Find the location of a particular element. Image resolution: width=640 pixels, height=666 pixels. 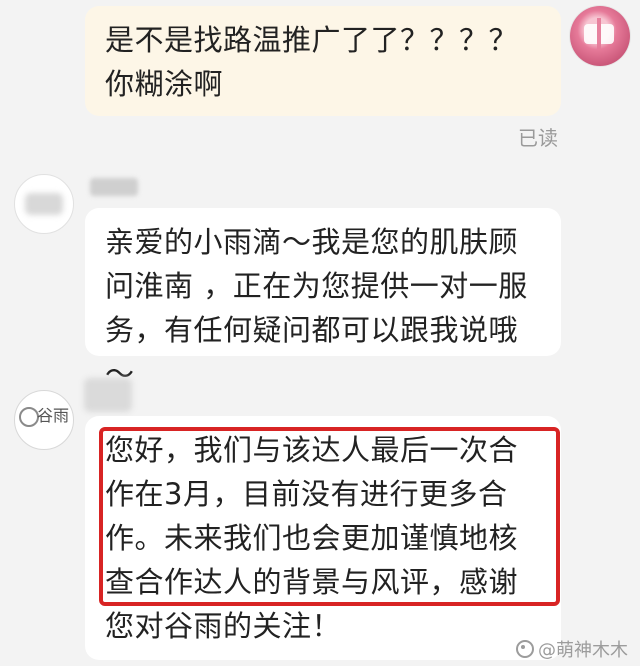

gift-icon is located at coordinates (599, 34).